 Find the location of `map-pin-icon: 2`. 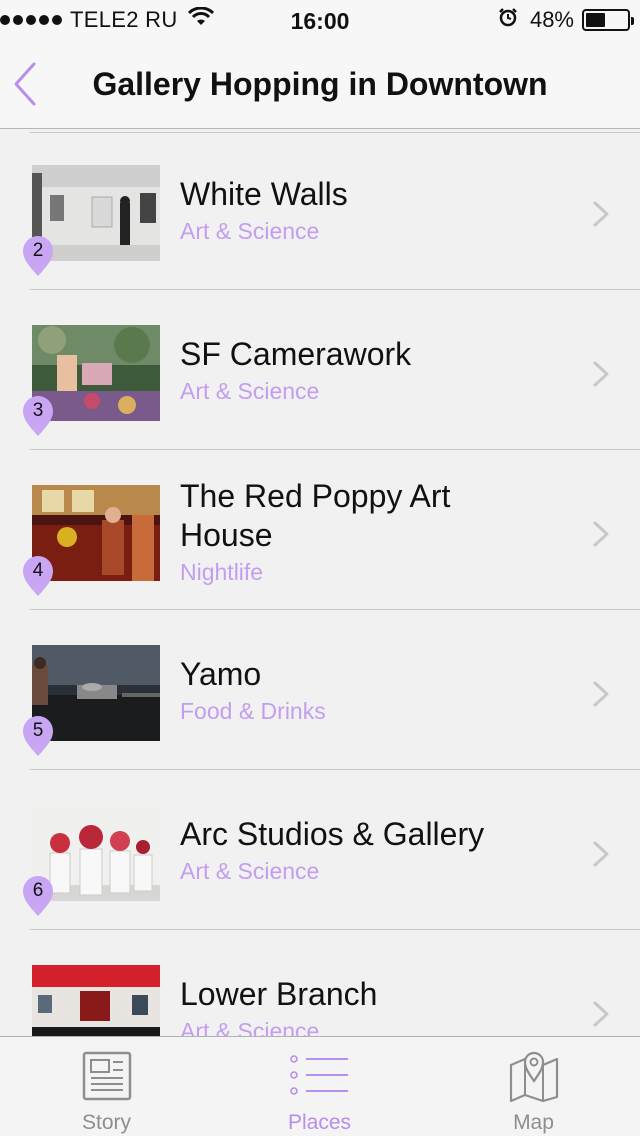

map-pin-icon: 2 is located at coordinates (38, 256).